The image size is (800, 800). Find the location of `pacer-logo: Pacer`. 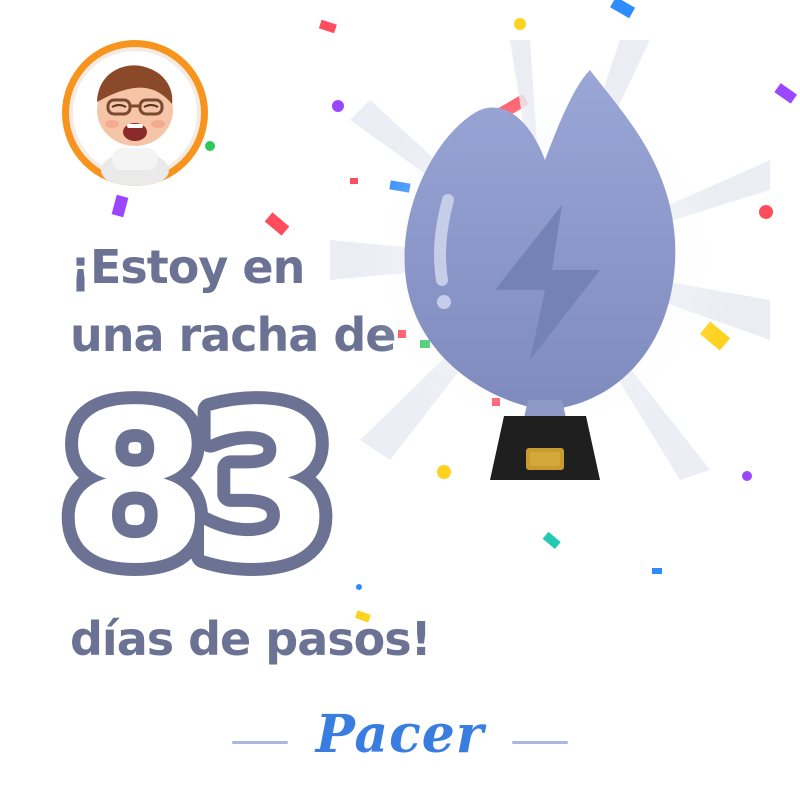

pacer-logo: Pacer is located at coordinates (400, 734).